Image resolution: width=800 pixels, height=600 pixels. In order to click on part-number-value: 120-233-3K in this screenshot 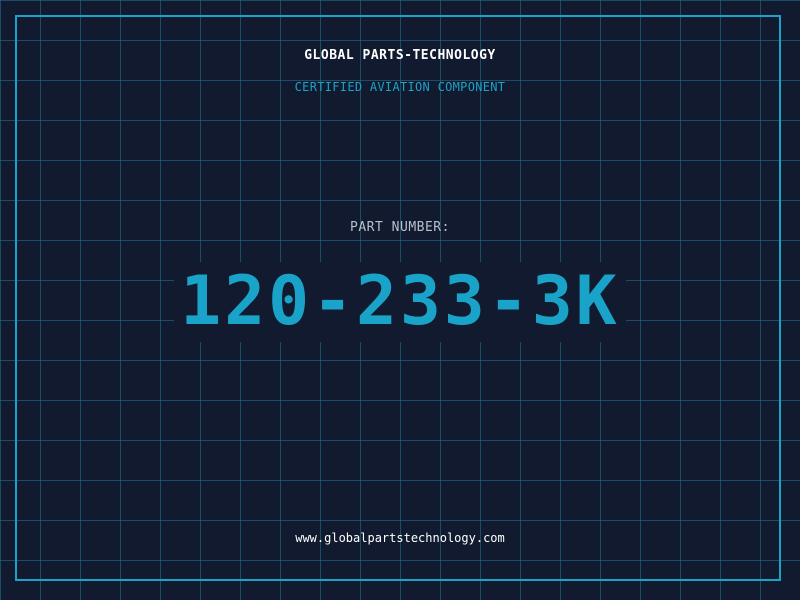, I will do `click(400, 302)`.